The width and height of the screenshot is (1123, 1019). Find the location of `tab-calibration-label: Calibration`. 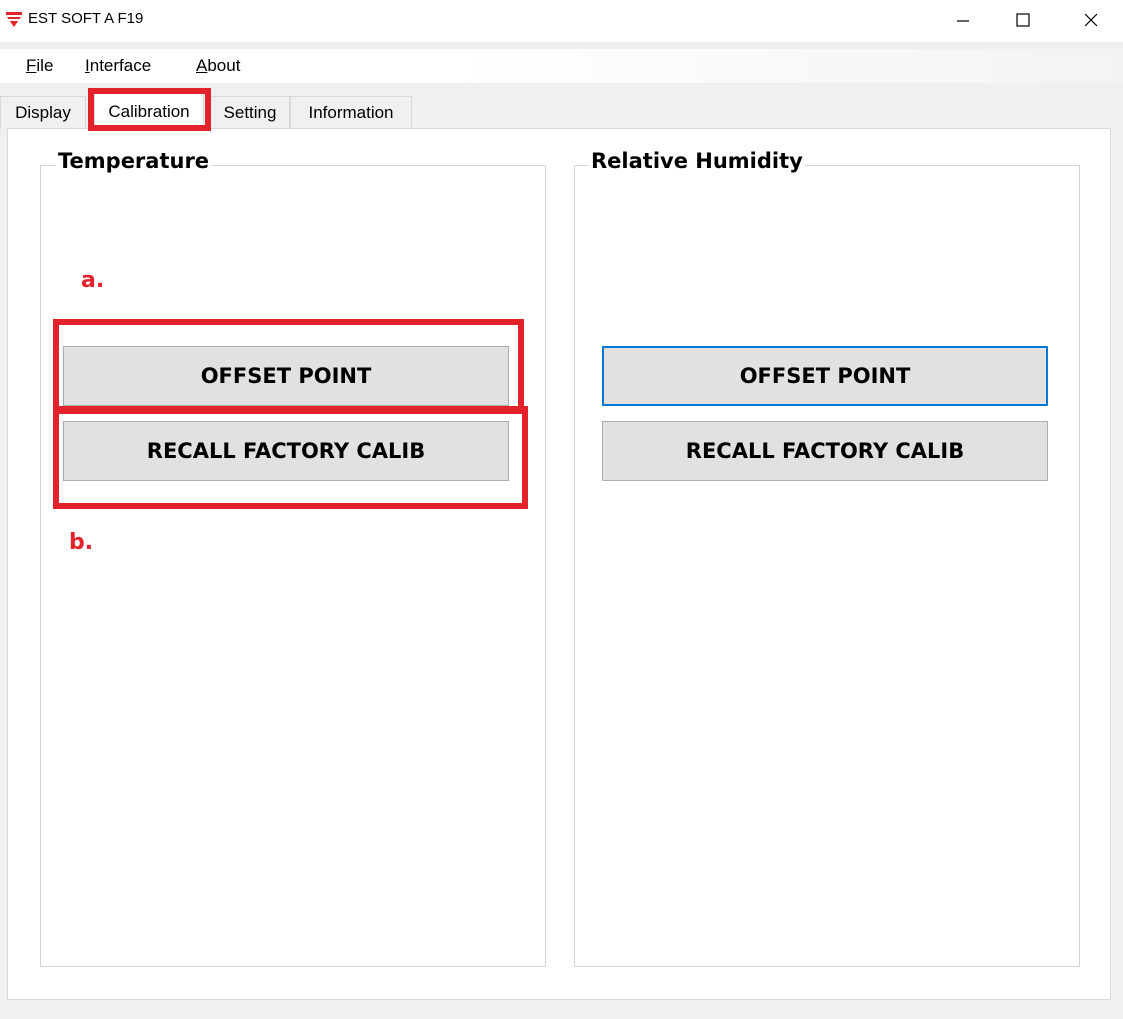

tab-calibration-label: Calibration is located at coordinates (149, 111).